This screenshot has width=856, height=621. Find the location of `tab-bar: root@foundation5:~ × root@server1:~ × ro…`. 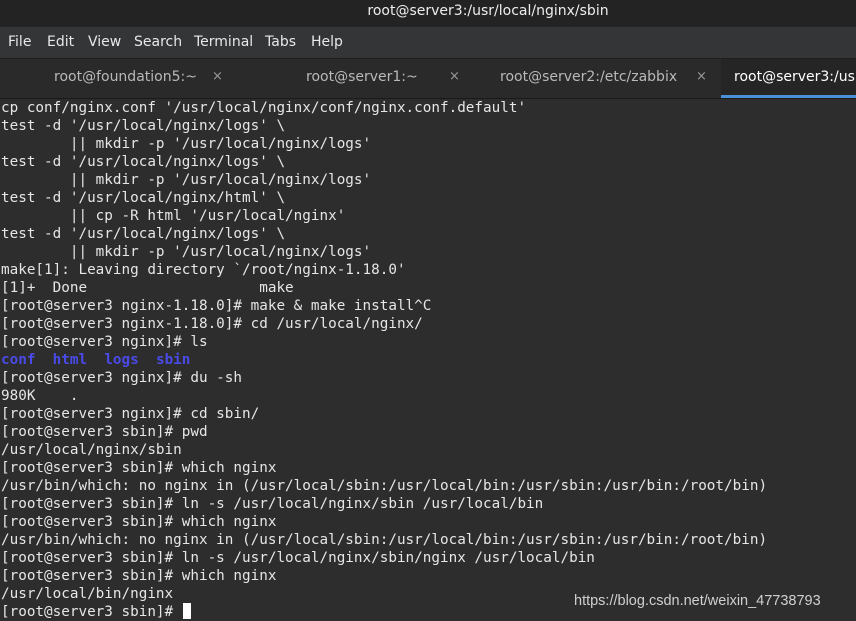

tab-bar: root@foundation5:~ × root@server1:~ × ro… is located at coordinates (428, 79).